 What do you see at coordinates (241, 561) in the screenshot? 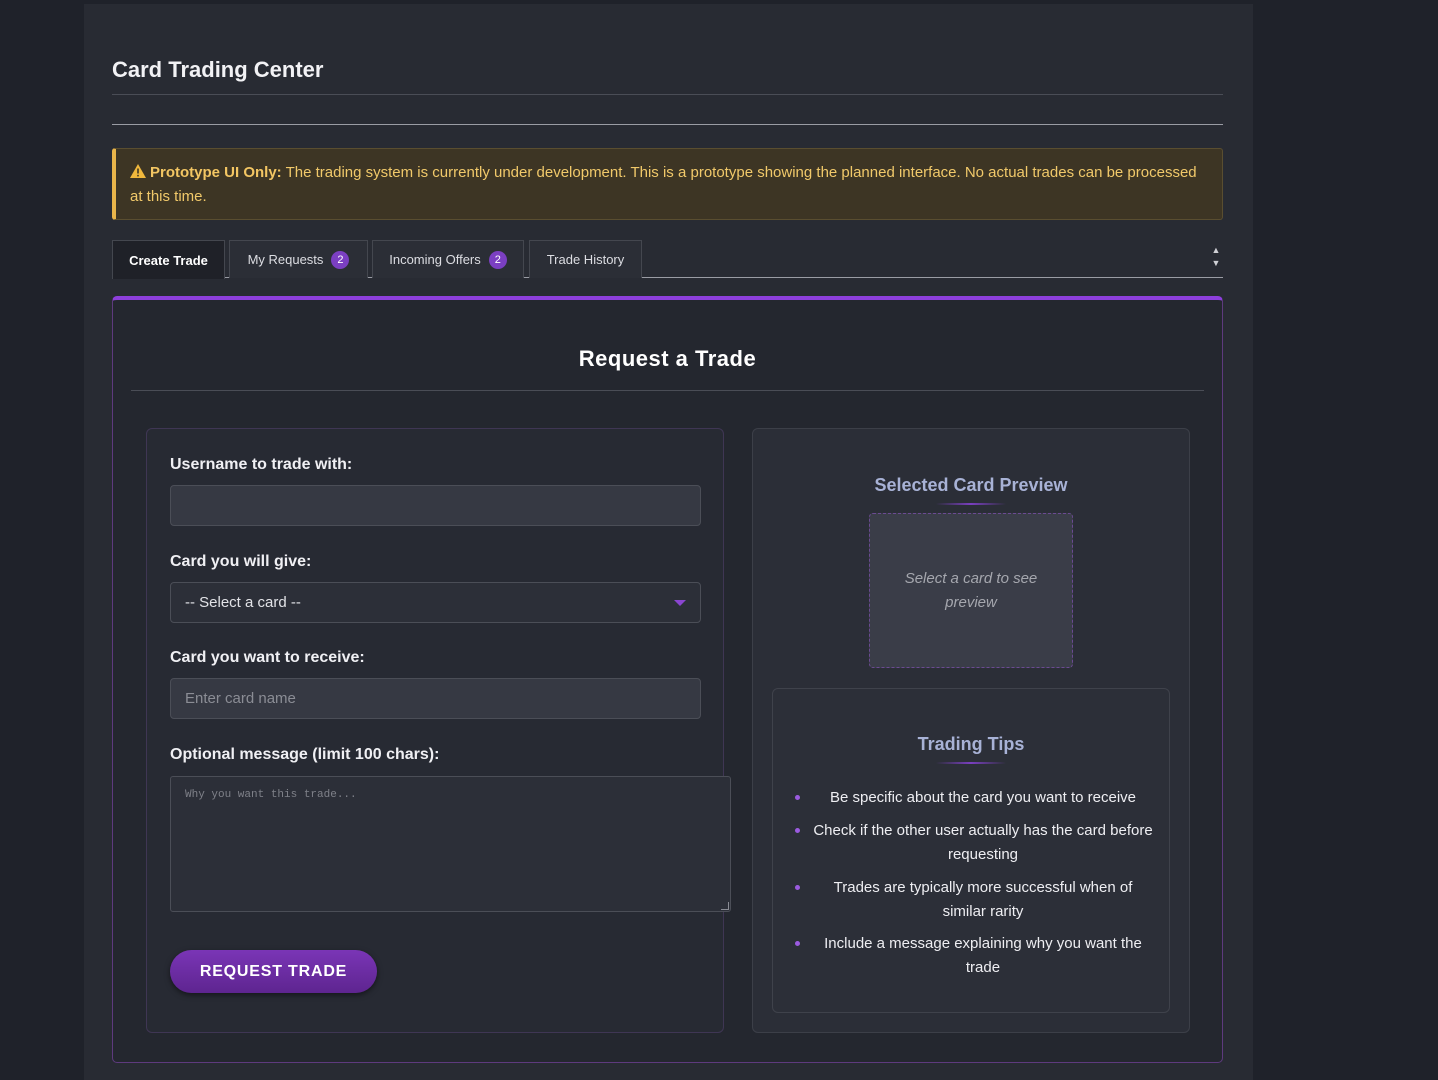
I see `give-card-label: Card you will give:` at bounding box center [241, 561].